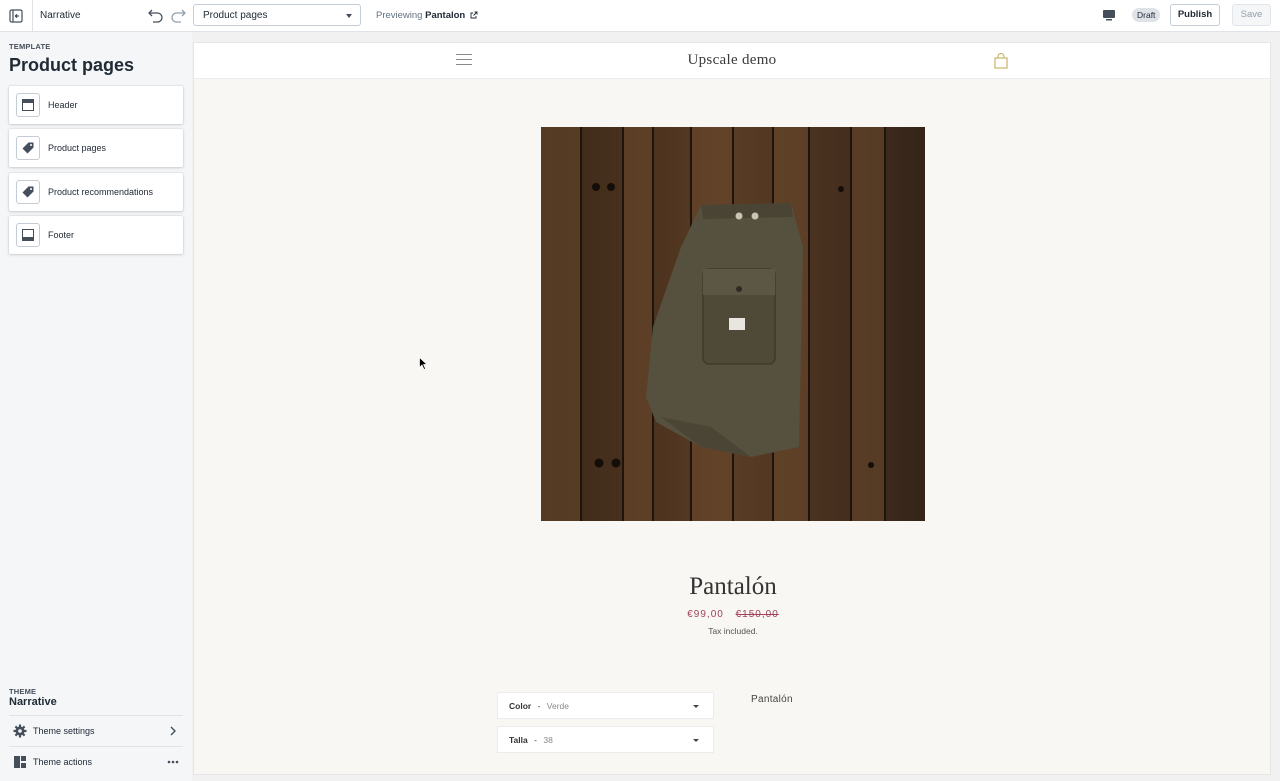 The image size is (1280, 781). What do you see at coordinates (1195, 15) in the screenshot?
I see `publish-button: Publish` at bounding box center [1195, 15].